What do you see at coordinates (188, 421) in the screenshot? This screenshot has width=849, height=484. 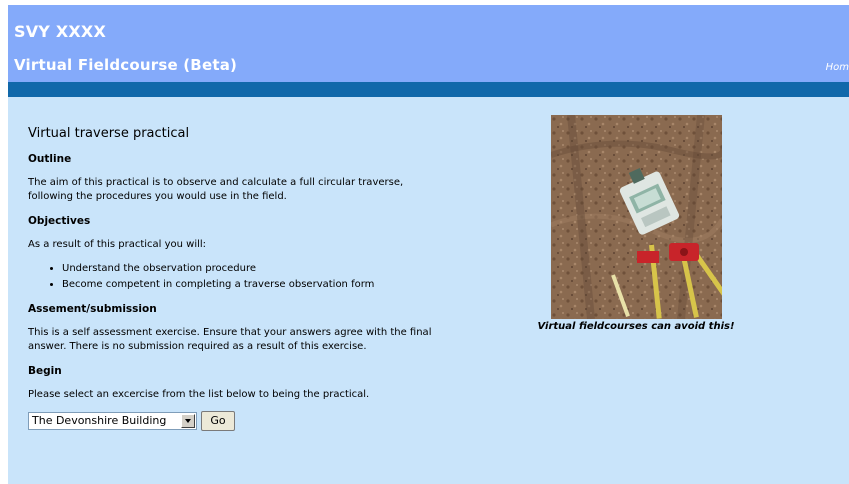 I see `chevron-down-icon` at bounding box center [188, 421].